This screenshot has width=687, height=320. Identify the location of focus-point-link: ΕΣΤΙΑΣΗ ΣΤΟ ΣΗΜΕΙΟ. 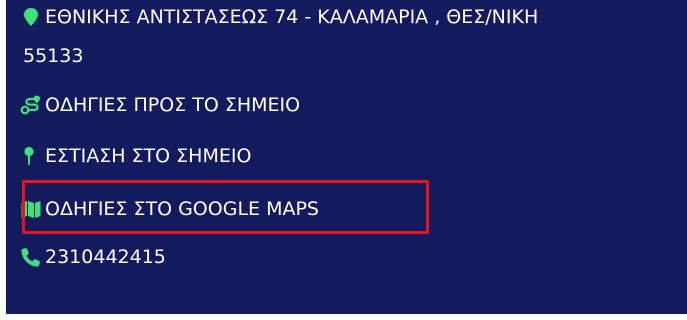
(135, 156).